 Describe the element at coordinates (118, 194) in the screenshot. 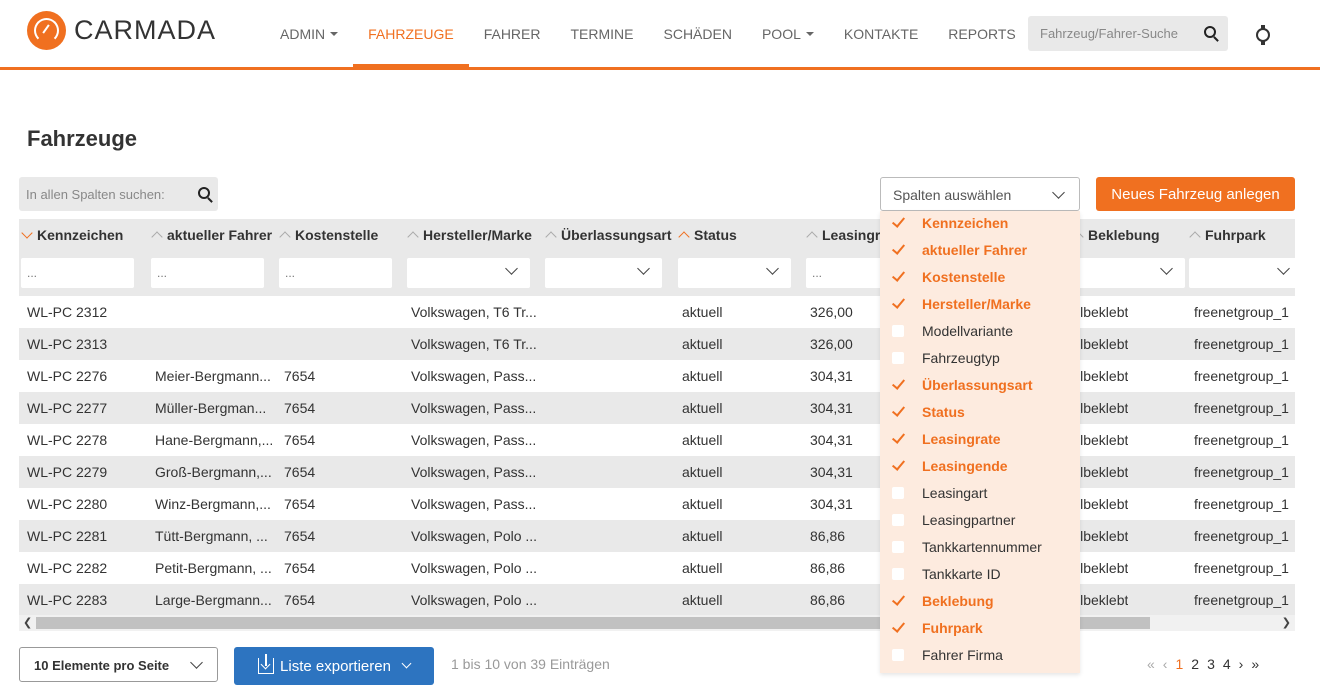

I see `table-search-input: In allen Spalten suchen:` at that location.